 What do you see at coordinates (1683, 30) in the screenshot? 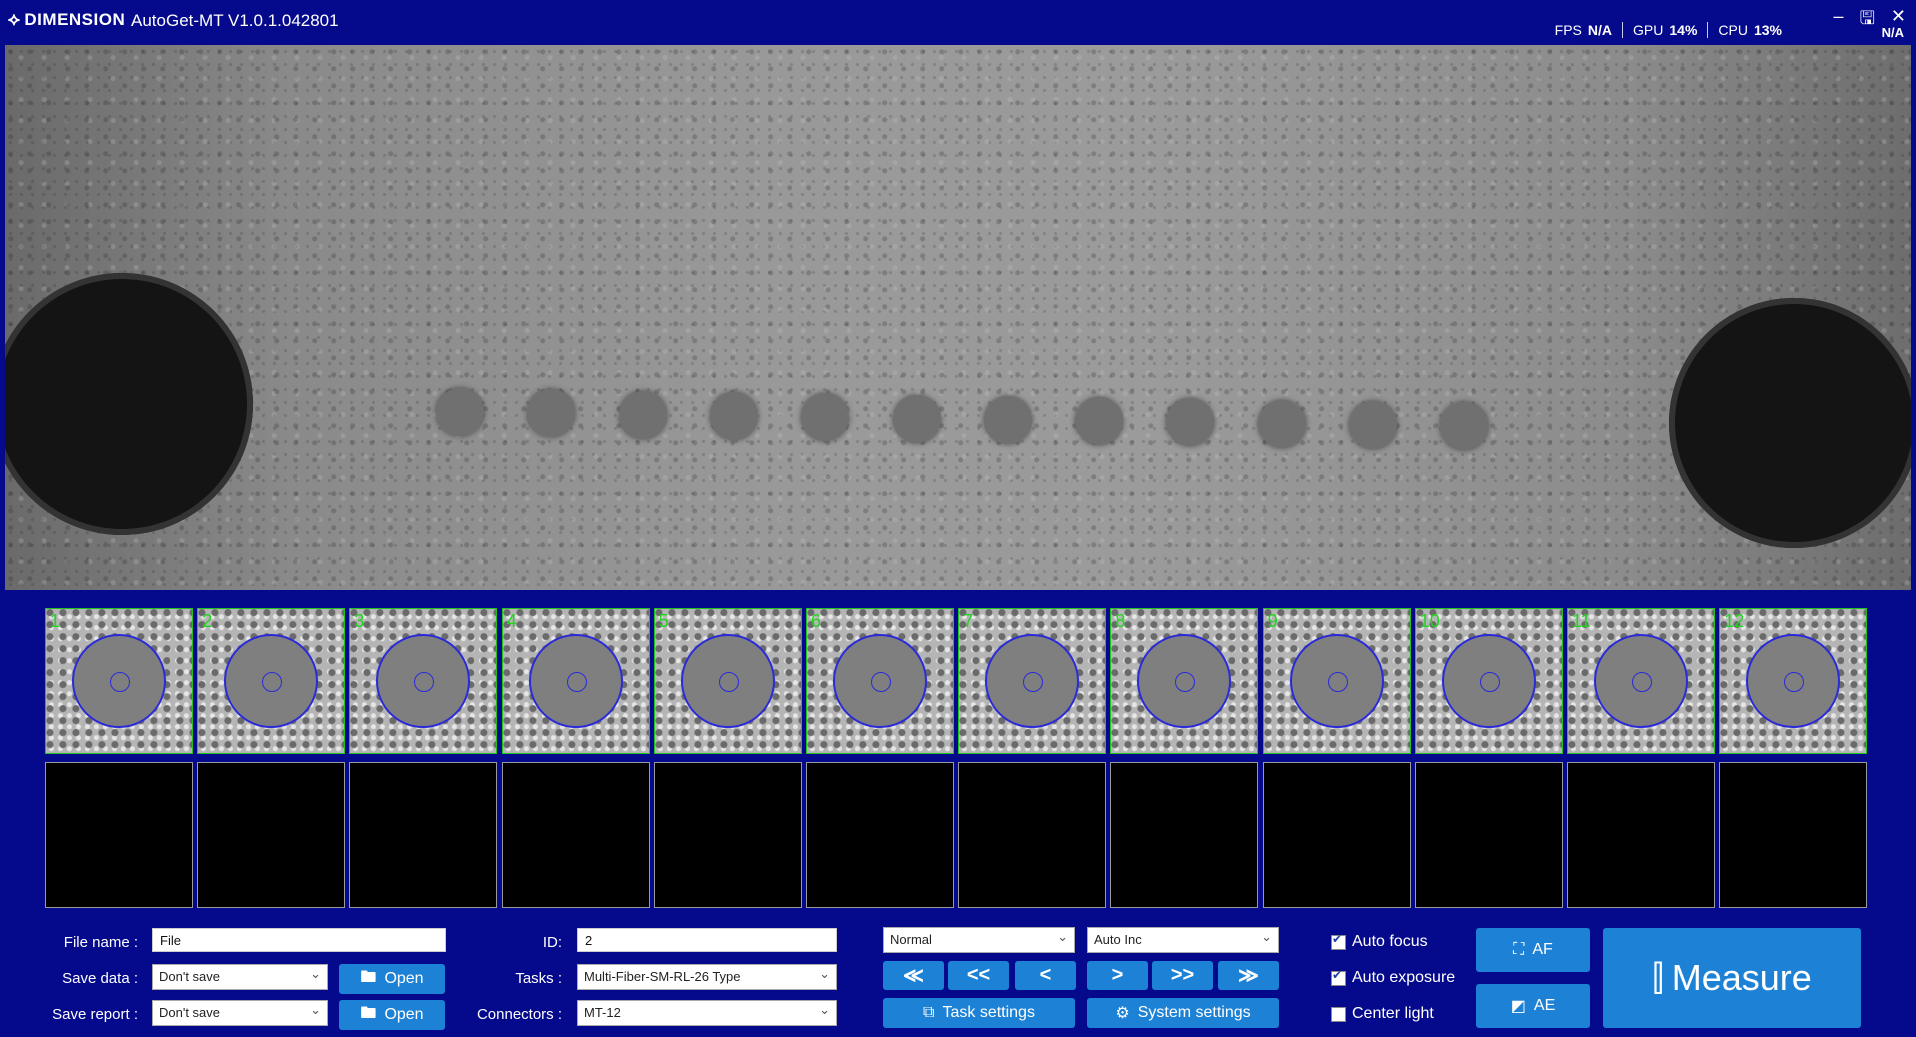
I see `gpu-value: 14%` at bounding box center [1683, 30].